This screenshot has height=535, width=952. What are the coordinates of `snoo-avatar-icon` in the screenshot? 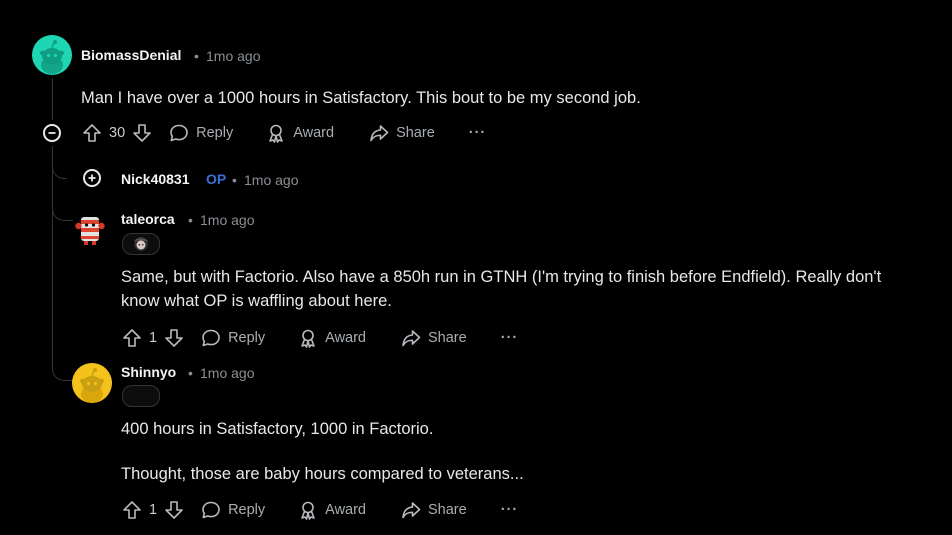 It's located at (90, 231).